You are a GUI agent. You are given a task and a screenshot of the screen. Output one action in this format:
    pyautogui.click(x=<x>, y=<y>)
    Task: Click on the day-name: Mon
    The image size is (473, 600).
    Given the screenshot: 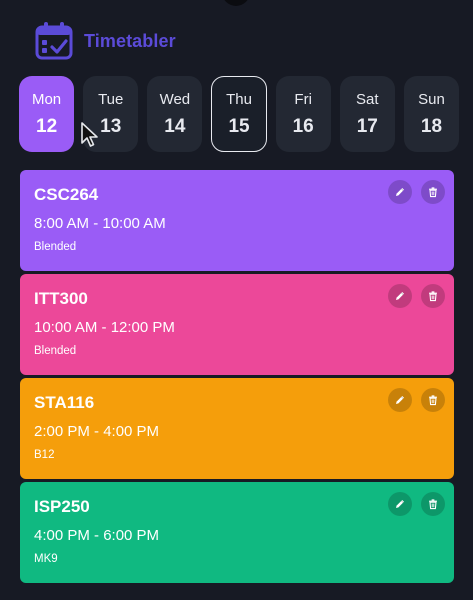 What is the action you would take?
    pyautogui.click(x=46, y=99)
    